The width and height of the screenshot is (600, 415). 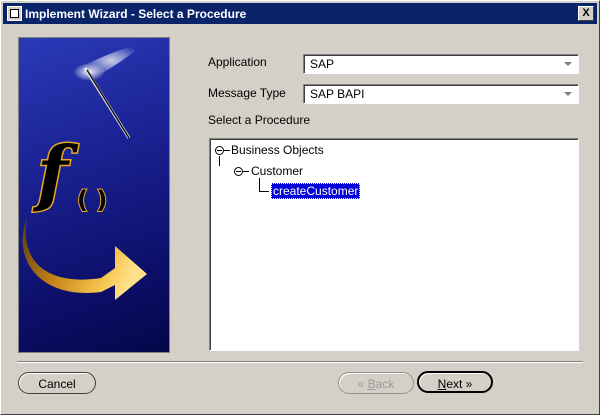 I want to click on footer-separator, so click(x=300, y=362).